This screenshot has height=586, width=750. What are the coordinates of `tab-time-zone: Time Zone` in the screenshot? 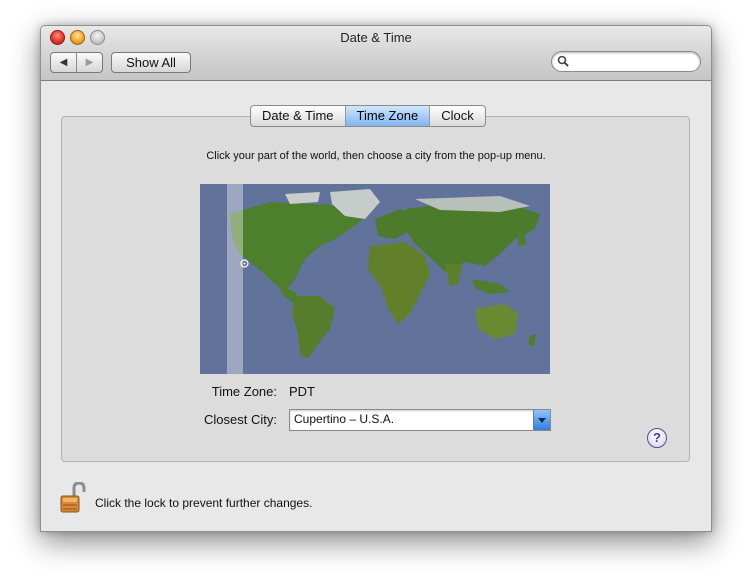 It's located at (387, 116).